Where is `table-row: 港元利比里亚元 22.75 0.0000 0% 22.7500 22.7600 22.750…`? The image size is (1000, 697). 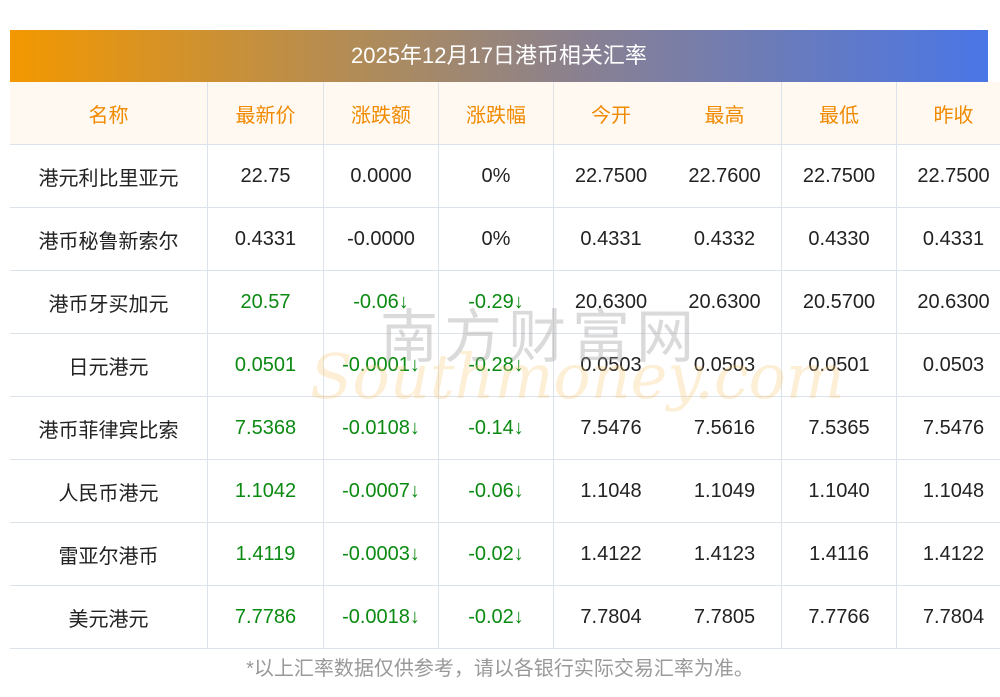
table-row: 港元利比里亚元 22.75 0.0000 0% 22.7500 22.7600 22.750… is located at coordinates (505, 176).